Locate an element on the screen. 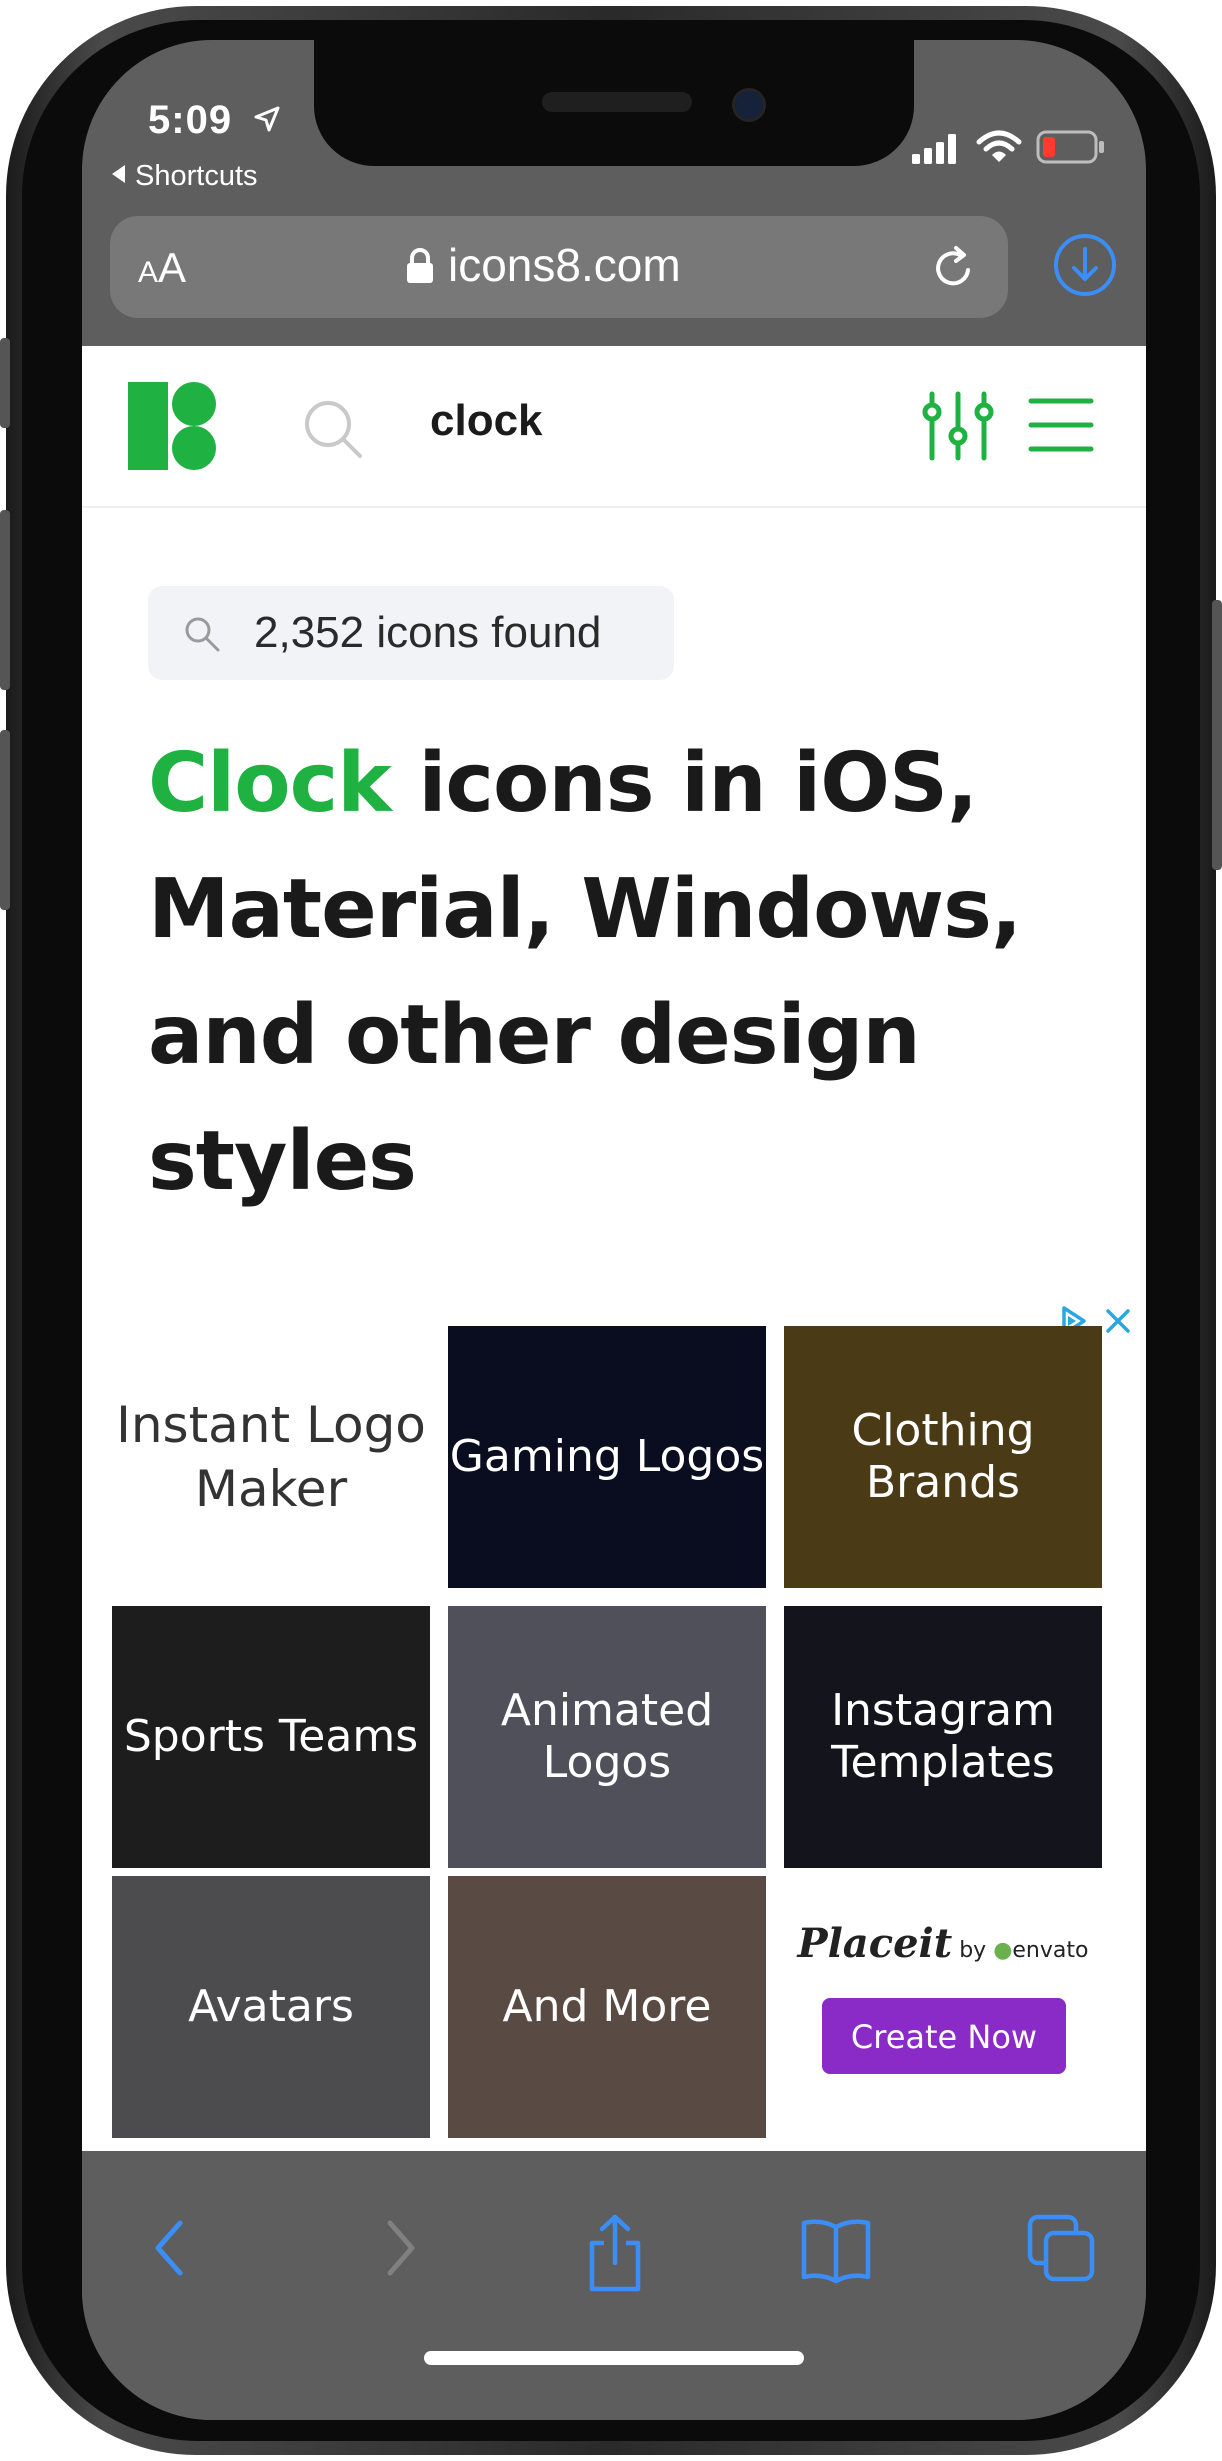  placeit-brand-name: Placeit is located at coordinates (875, 1943).